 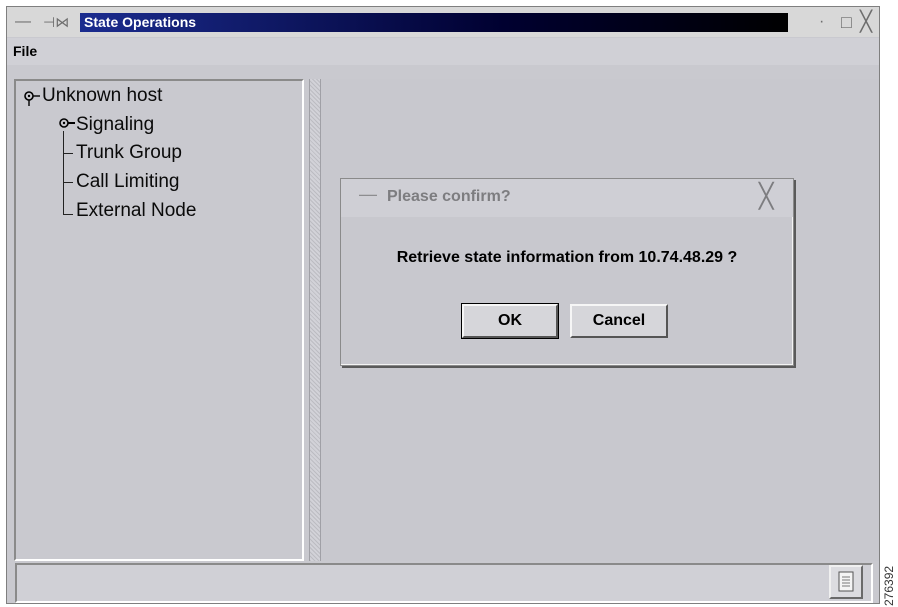 I want to click on window-menu-icon: —, so click(x=23, y=22).